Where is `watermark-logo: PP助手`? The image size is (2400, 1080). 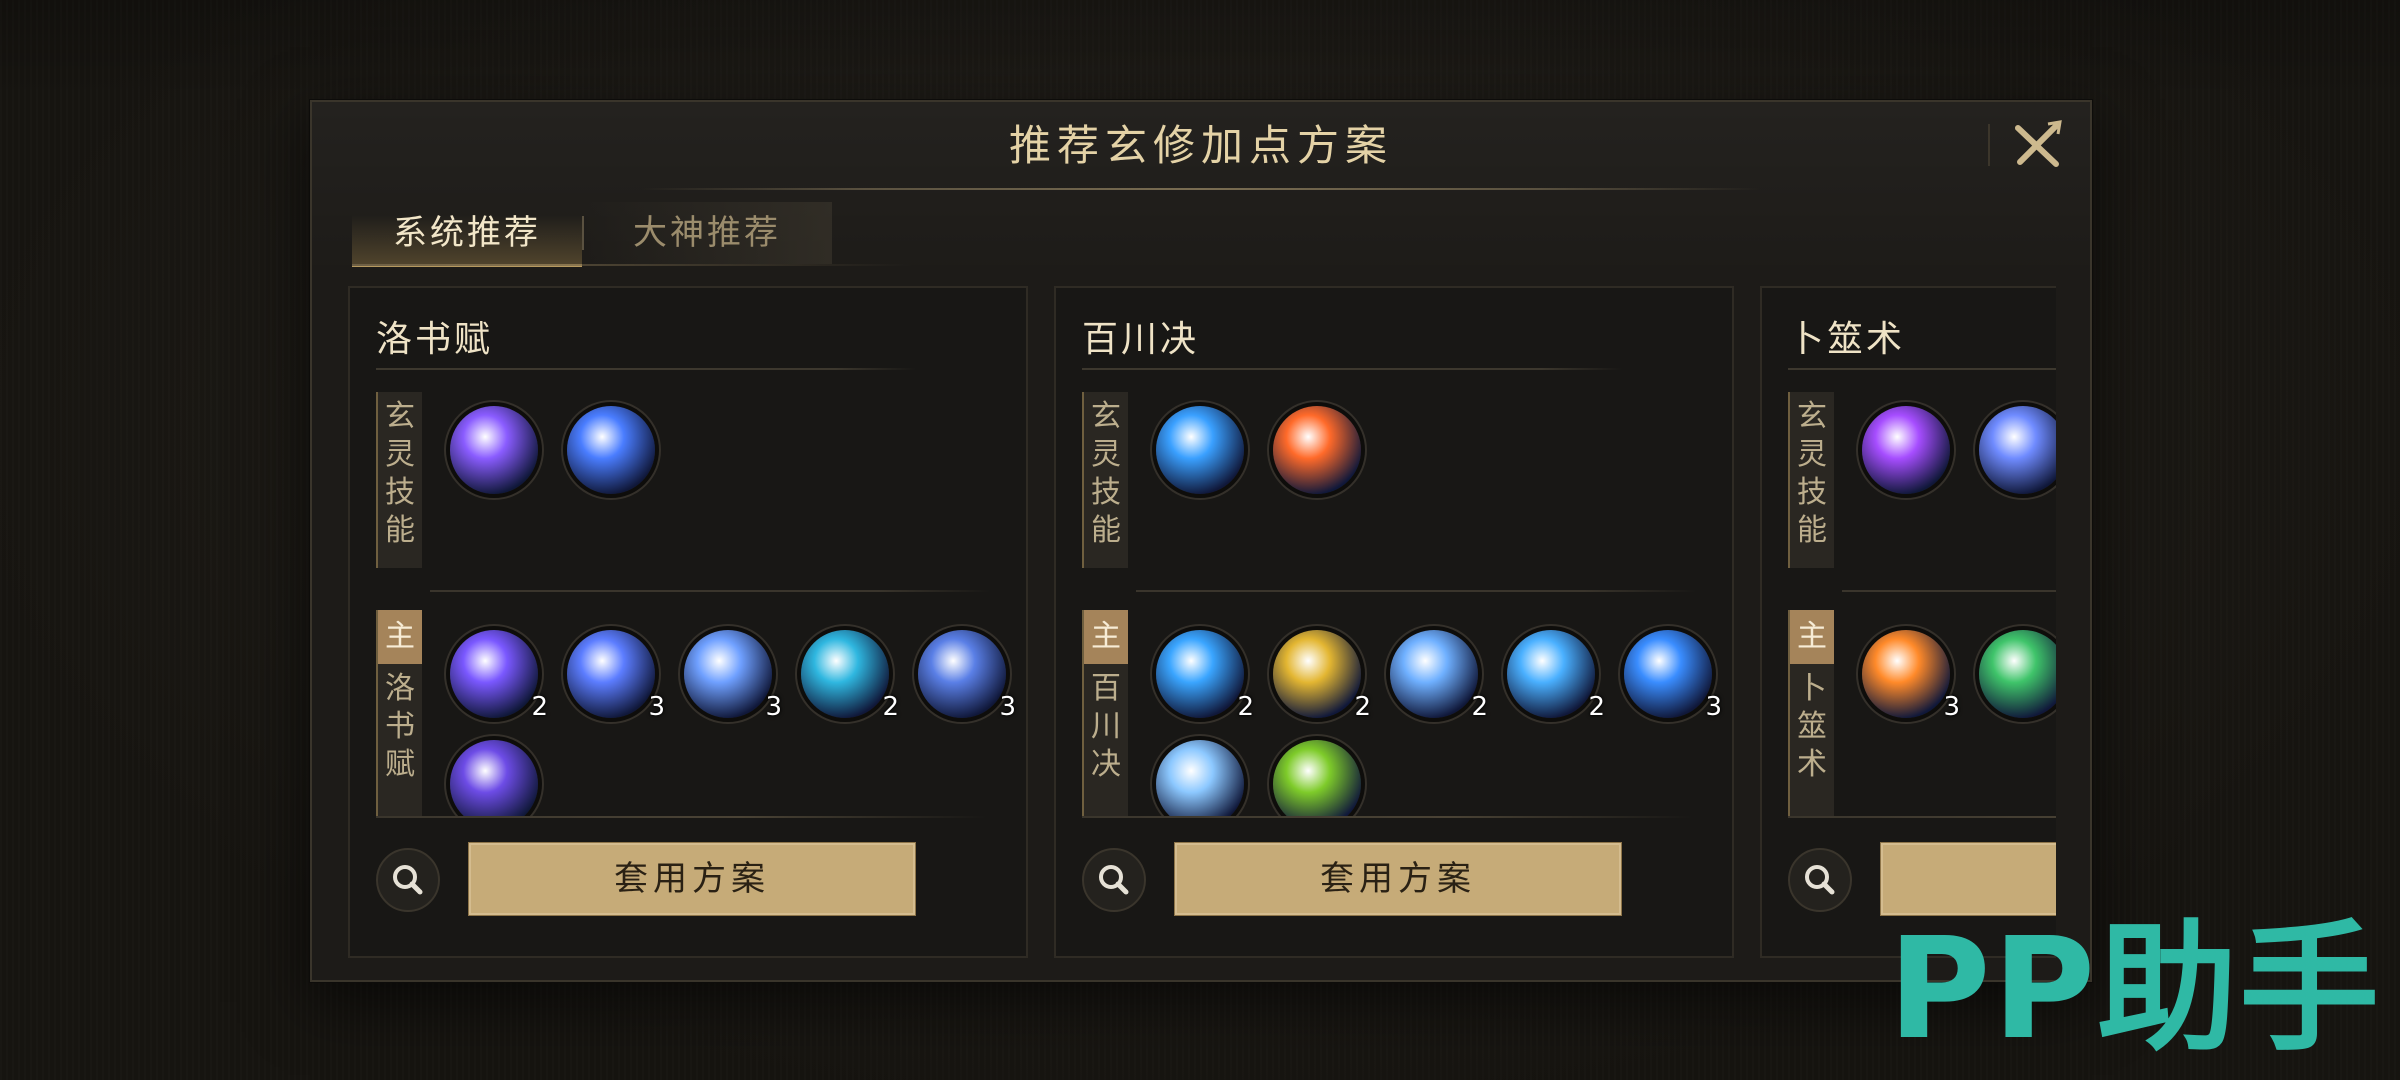 watermark-logo: PP助手 is located at coordinates (2135, 989).